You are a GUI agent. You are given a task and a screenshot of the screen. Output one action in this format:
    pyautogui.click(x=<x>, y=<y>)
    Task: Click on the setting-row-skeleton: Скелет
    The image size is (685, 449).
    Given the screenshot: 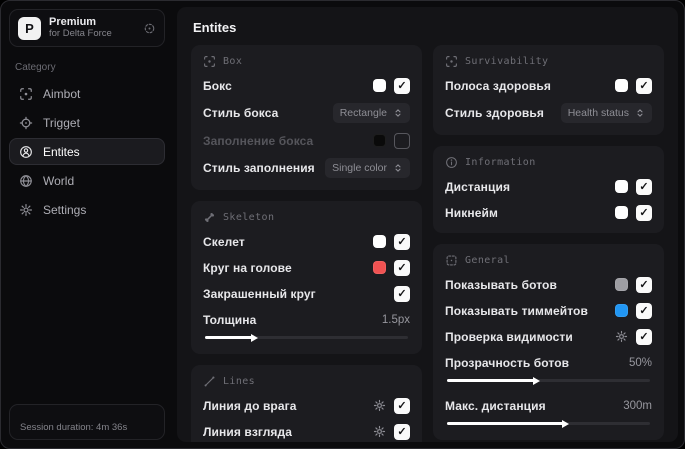 What is the action you would take?
    pyautogui.click(x=306, y=241)
    